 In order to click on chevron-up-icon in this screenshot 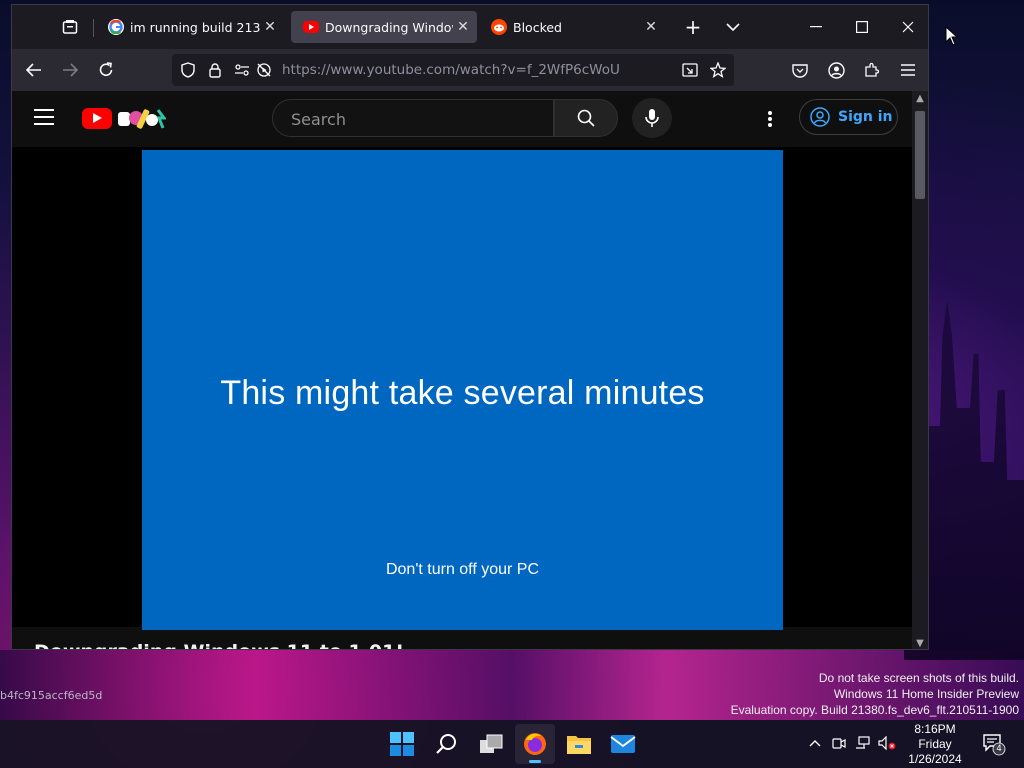, I will do `click(815, 743)`.